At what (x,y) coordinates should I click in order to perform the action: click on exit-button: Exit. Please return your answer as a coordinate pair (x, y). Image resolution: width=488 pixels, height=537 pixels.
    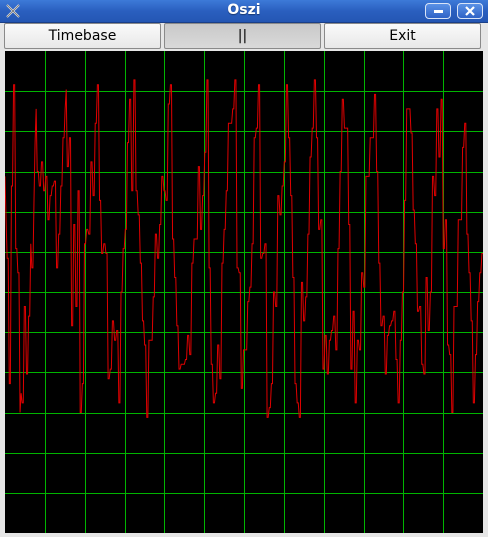
    Looking at the image, I should click on (402, 36).